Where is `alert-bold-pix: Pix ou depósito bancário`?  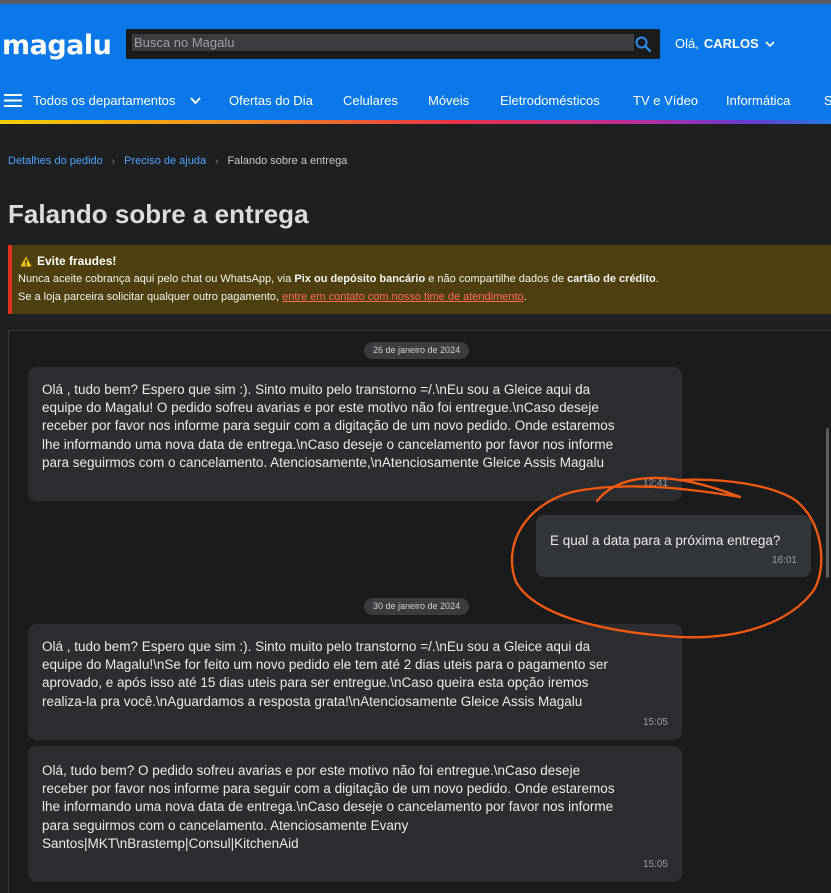 alert-bold-pix: Pix ou depósito bancário is located at coordinates (360, 279).